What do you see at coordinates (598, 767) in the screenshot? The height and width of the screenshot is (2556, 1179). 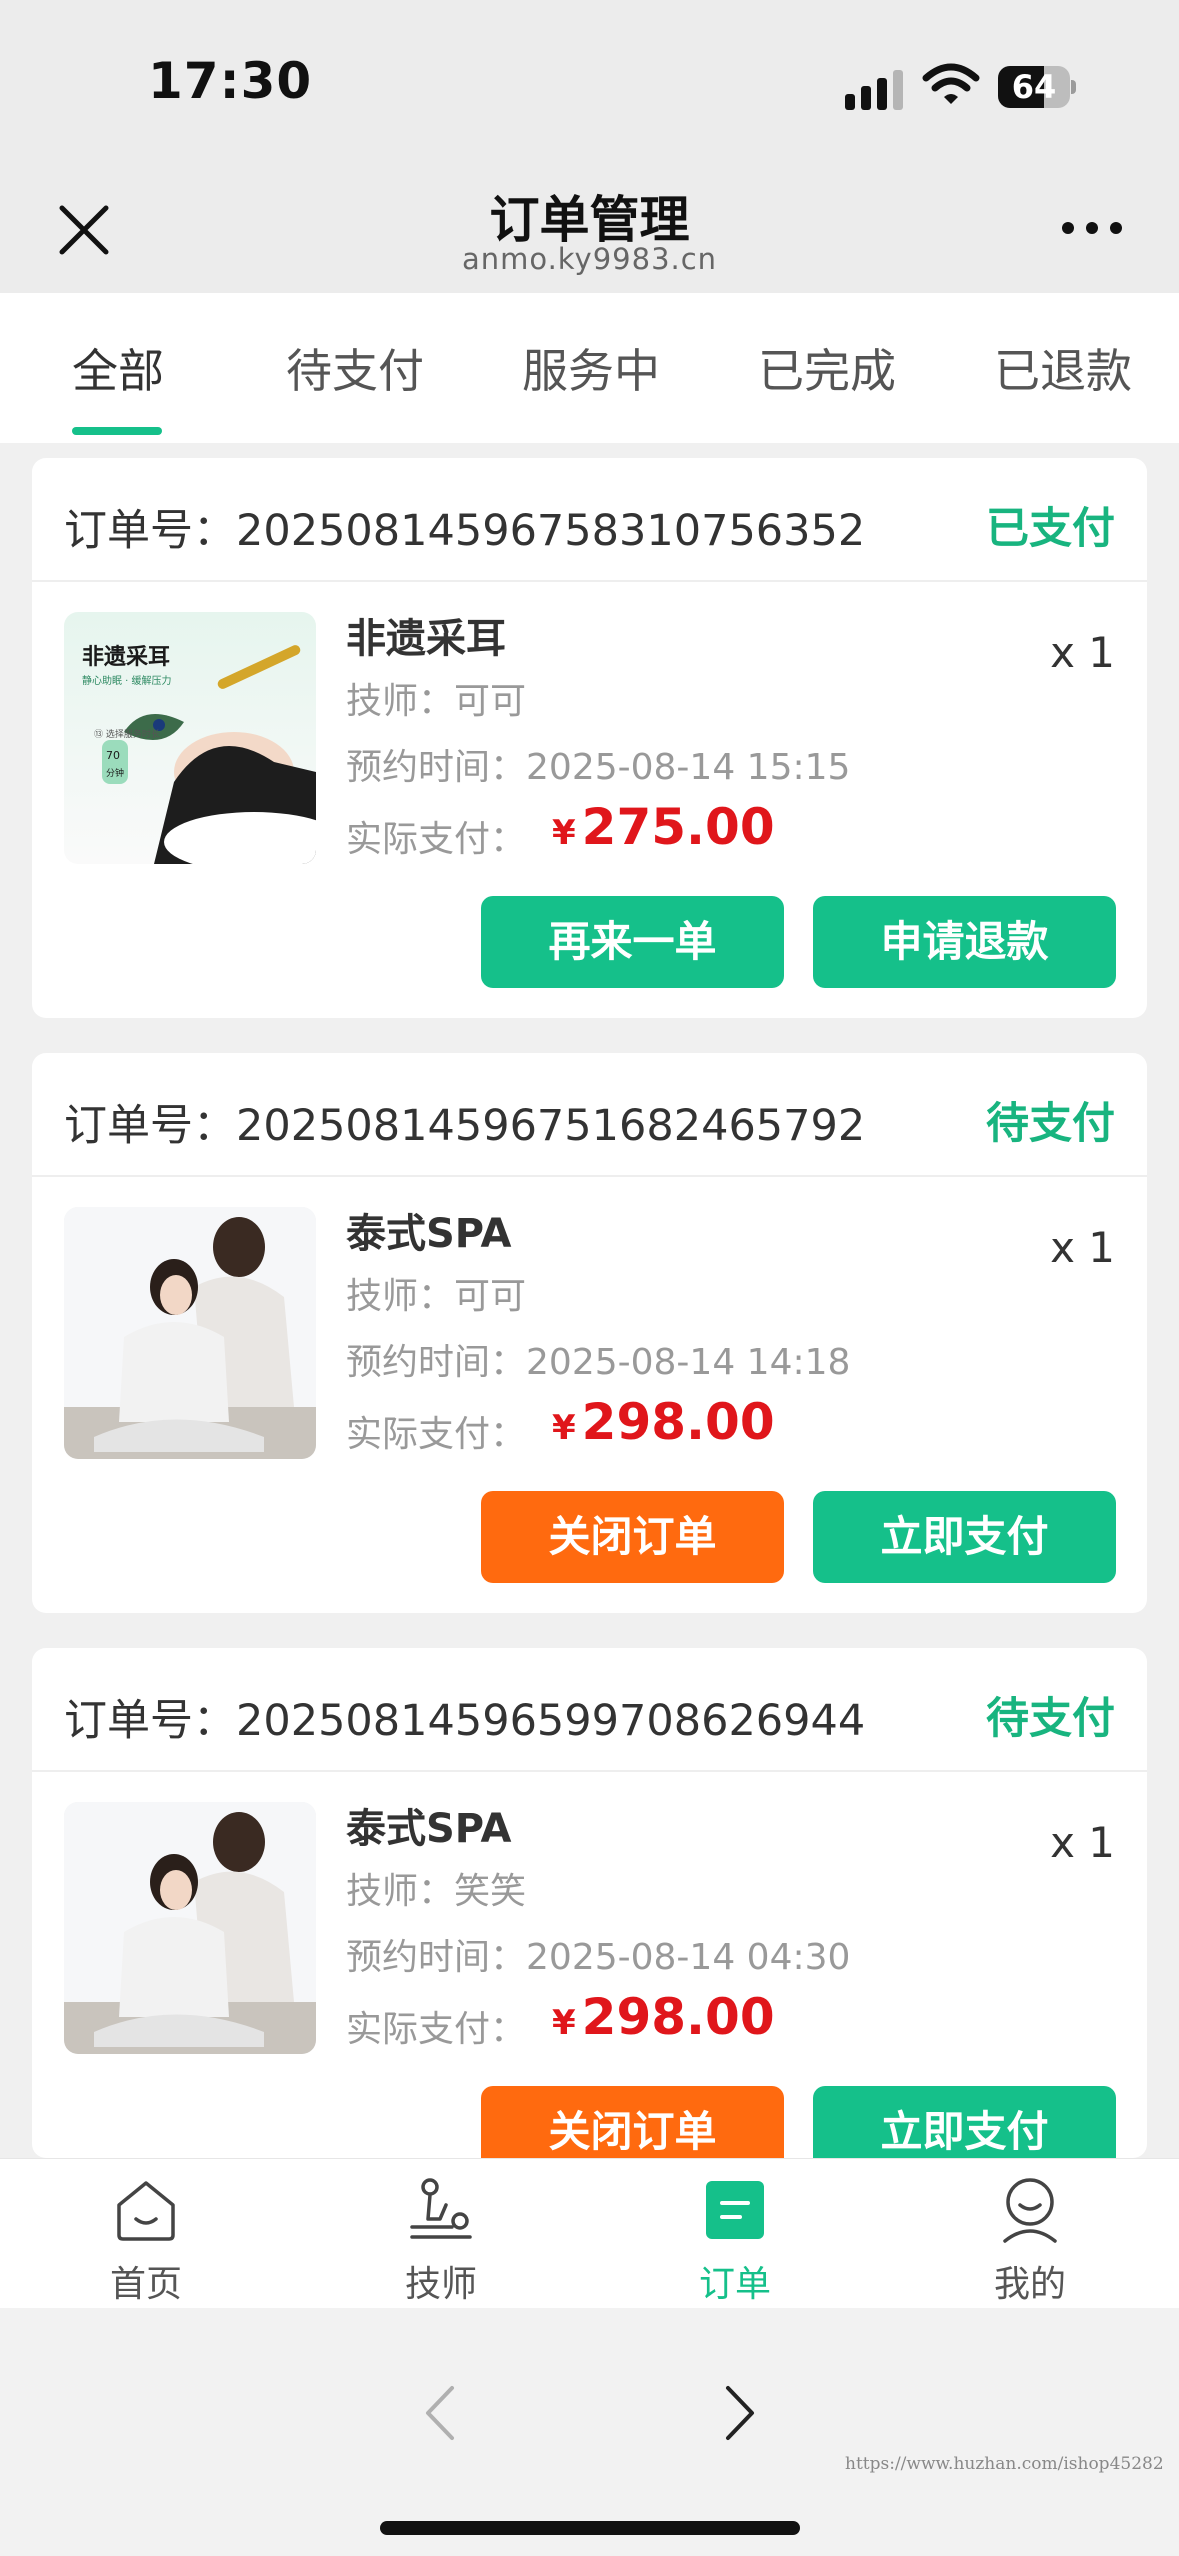 I see `appointment-time: 预约时间：2025-08-14 15:15` at bounding box center [598, 767].